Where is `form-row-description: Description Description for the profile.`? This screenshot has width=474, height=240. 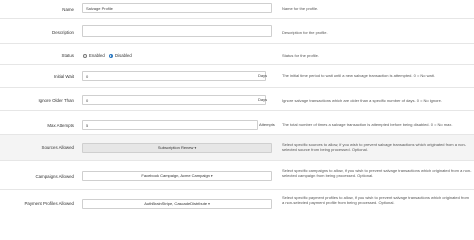
form-row-description: Description Description for the profile. is located at coordinates (237, 31).